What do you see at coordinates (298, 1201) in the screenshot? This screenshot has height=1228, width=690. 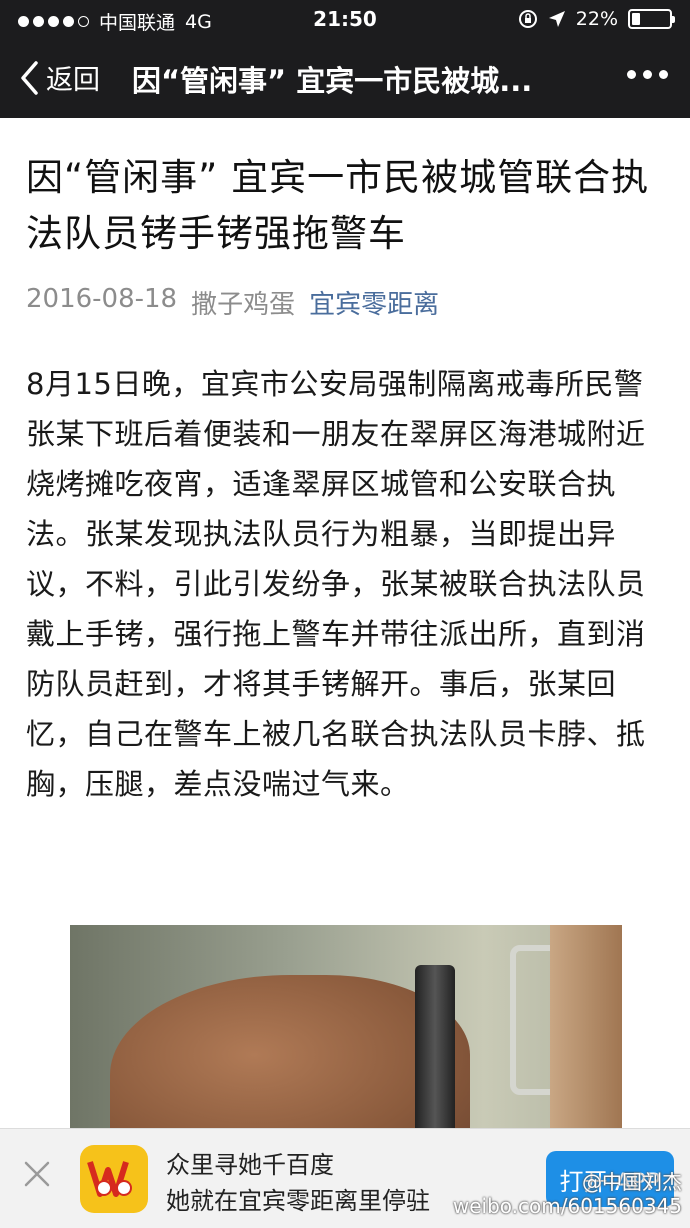 I see `banner-slogan-line2: 她就在宜宾零距离里停驻` at bounding box center [298, 1201].